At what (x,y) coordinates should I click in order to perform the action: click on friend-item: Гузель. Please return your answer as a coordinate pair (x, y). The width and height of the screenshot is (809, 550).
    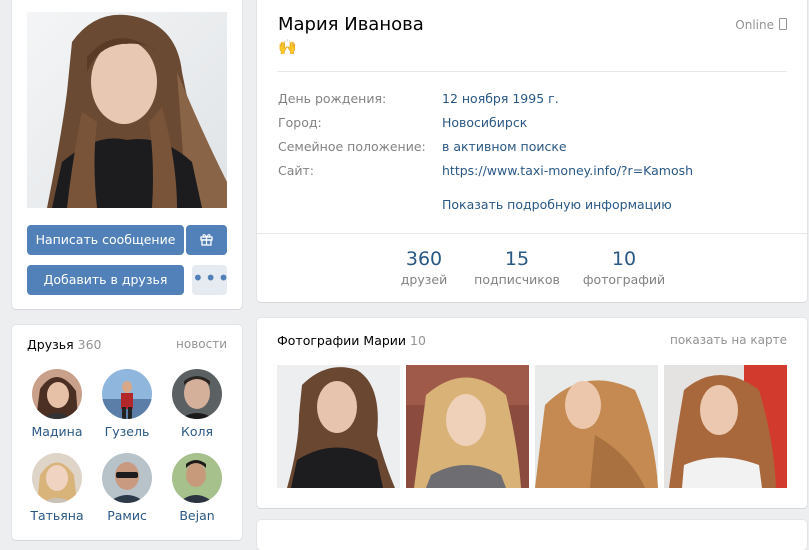
    Looking at the image, I should click on (127, 404).